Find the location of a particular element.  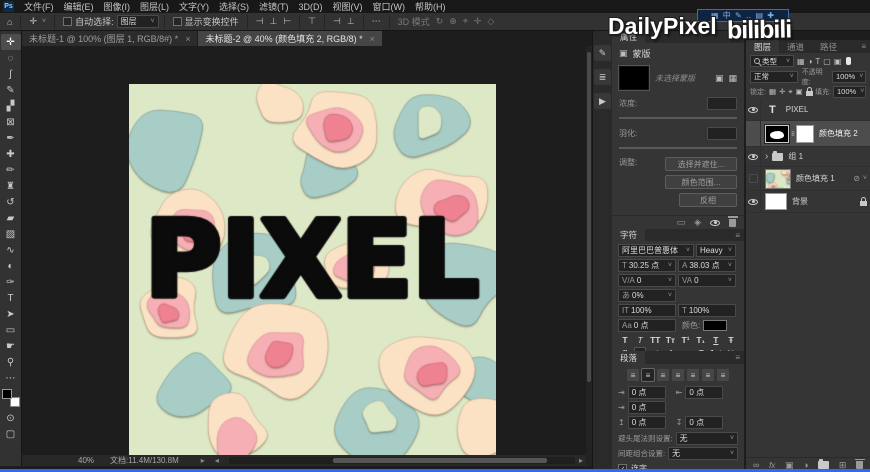

status-popup-icon: ▸ is located at coordinates (203, 460).